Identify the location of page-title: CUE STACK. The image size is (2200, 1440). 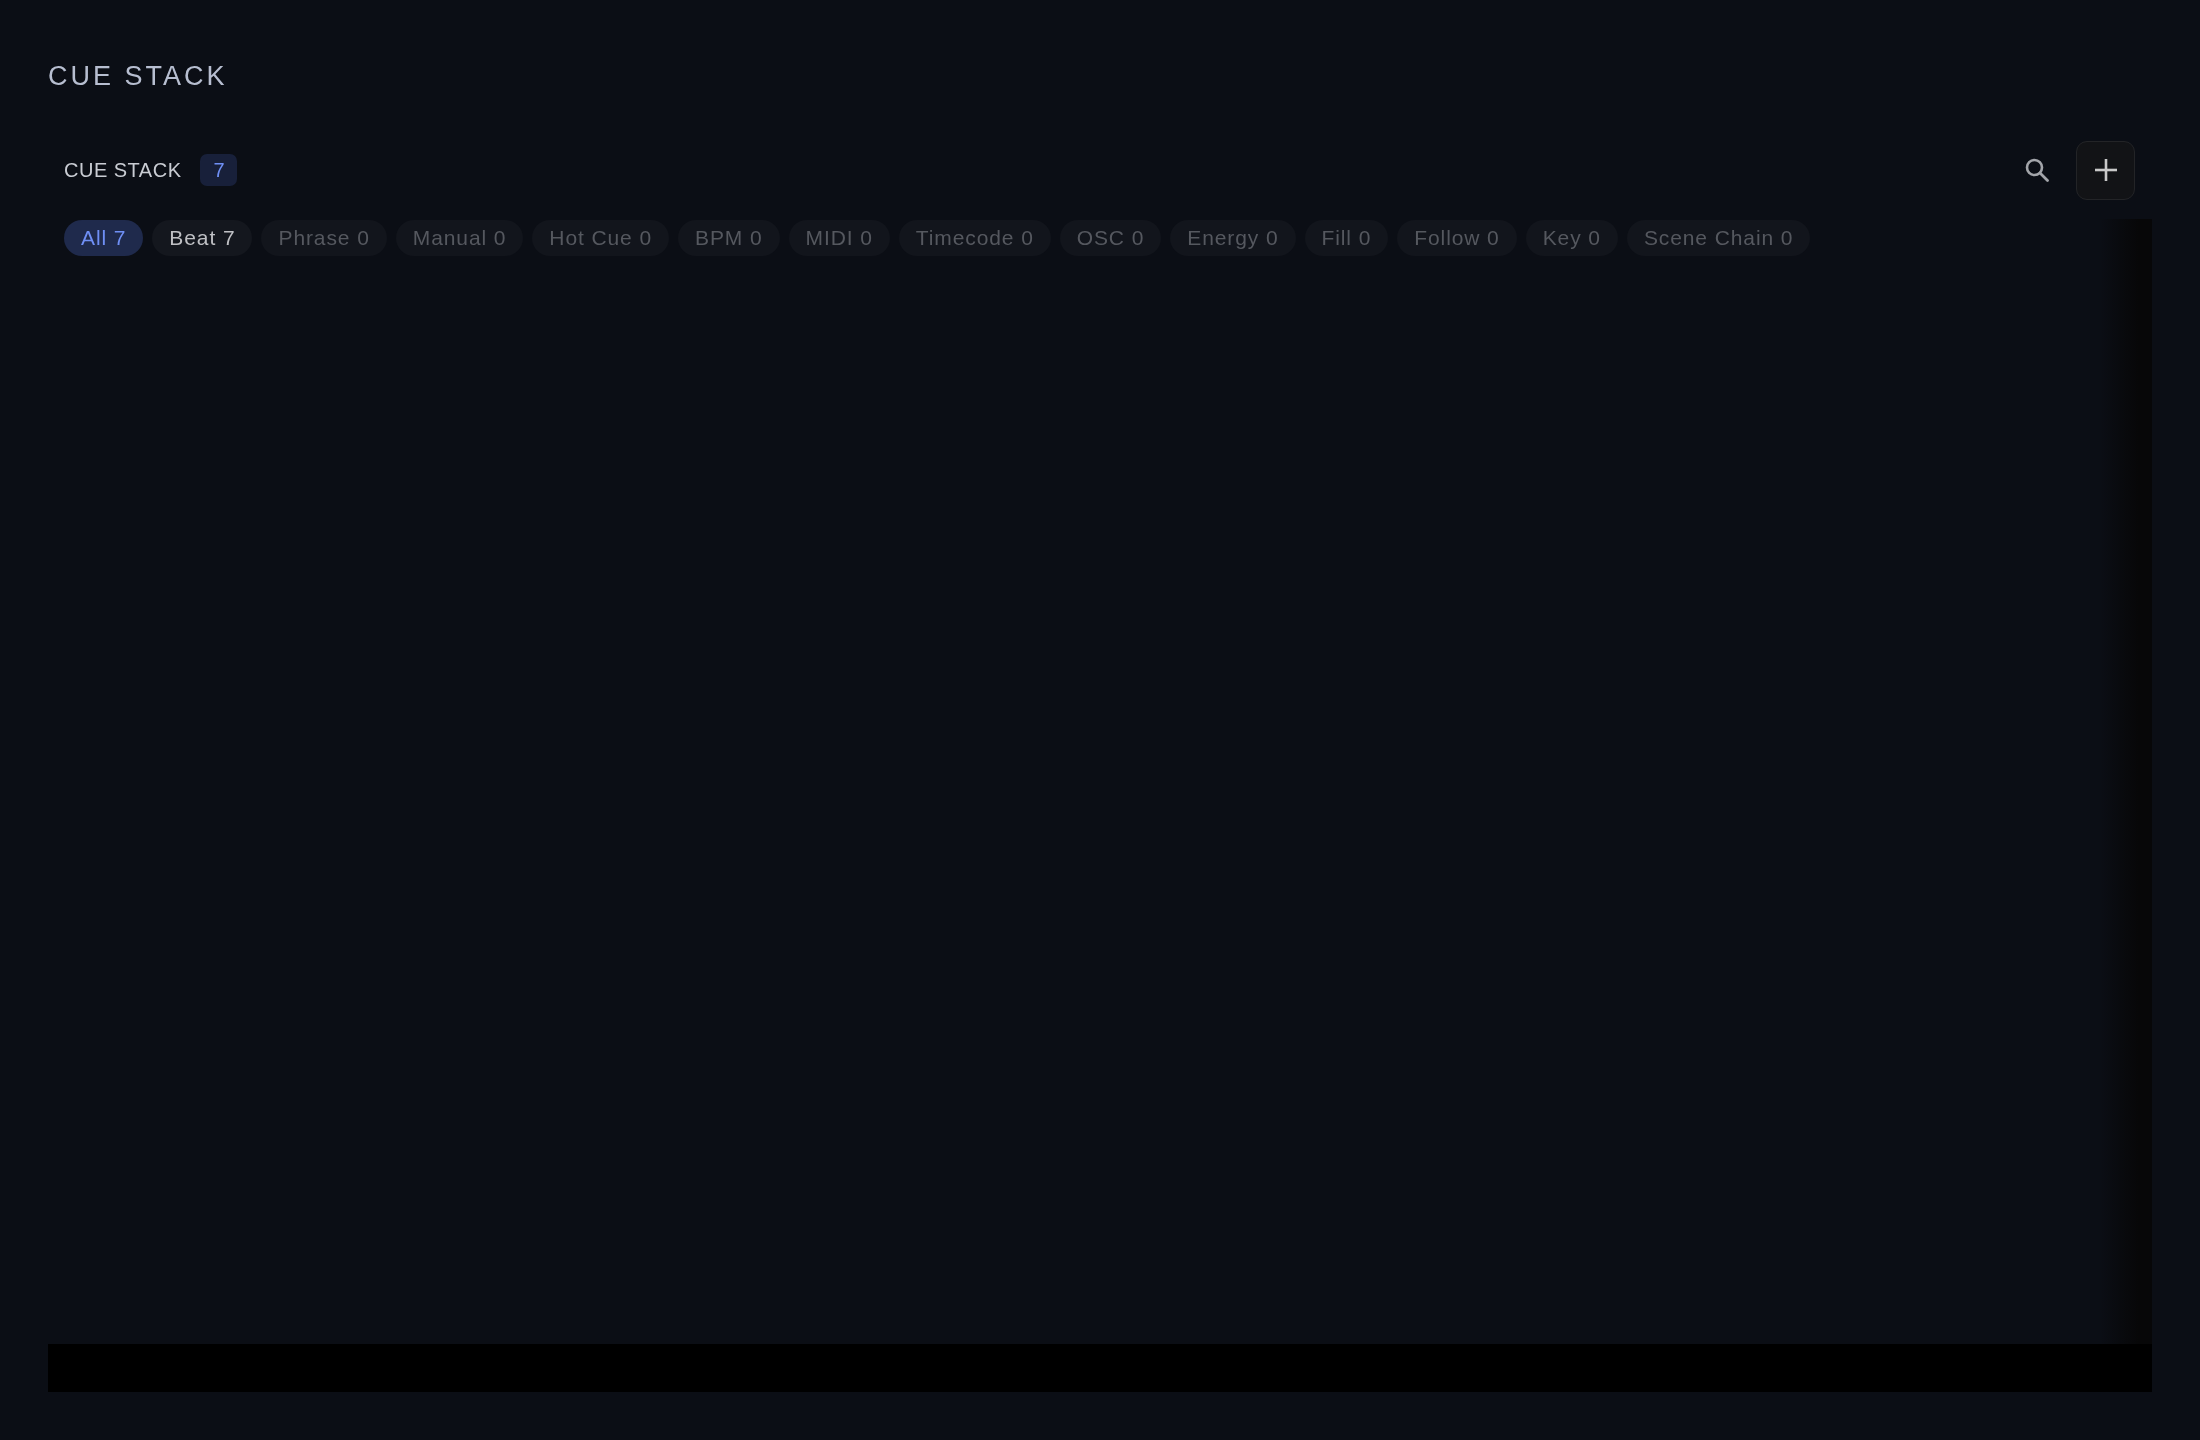
(138, 76).